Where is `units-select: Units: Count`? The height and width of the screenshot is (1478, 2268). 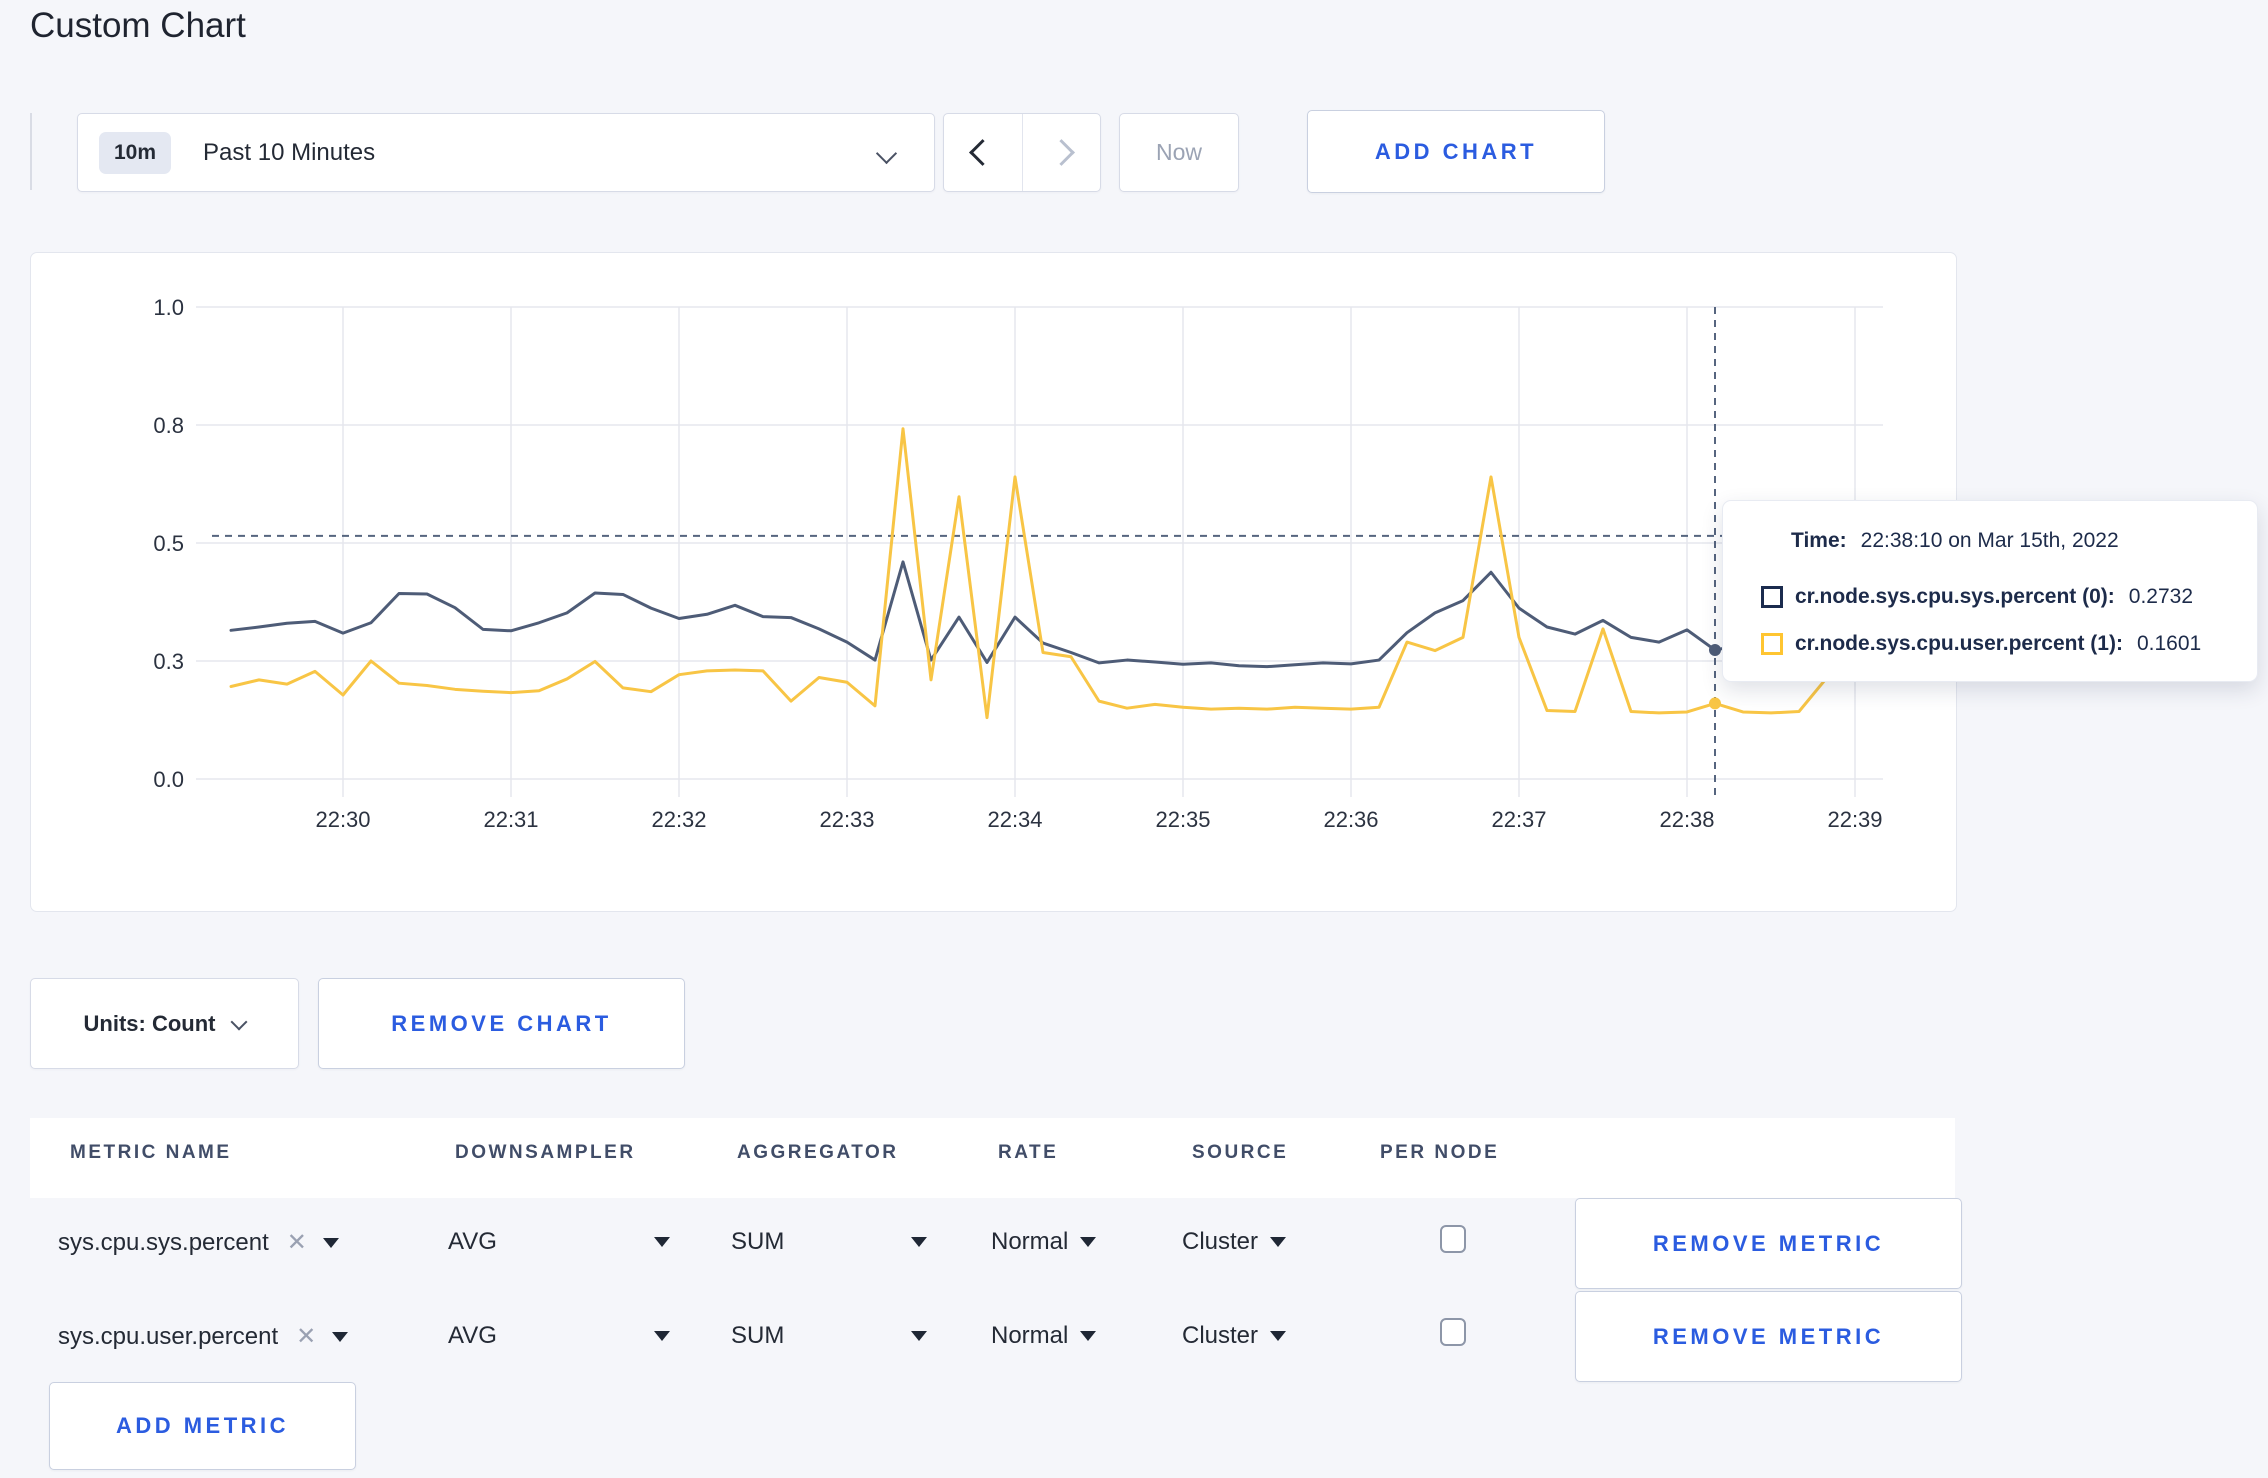
units-select: Units: Count is located at coordinates (164, 1023).